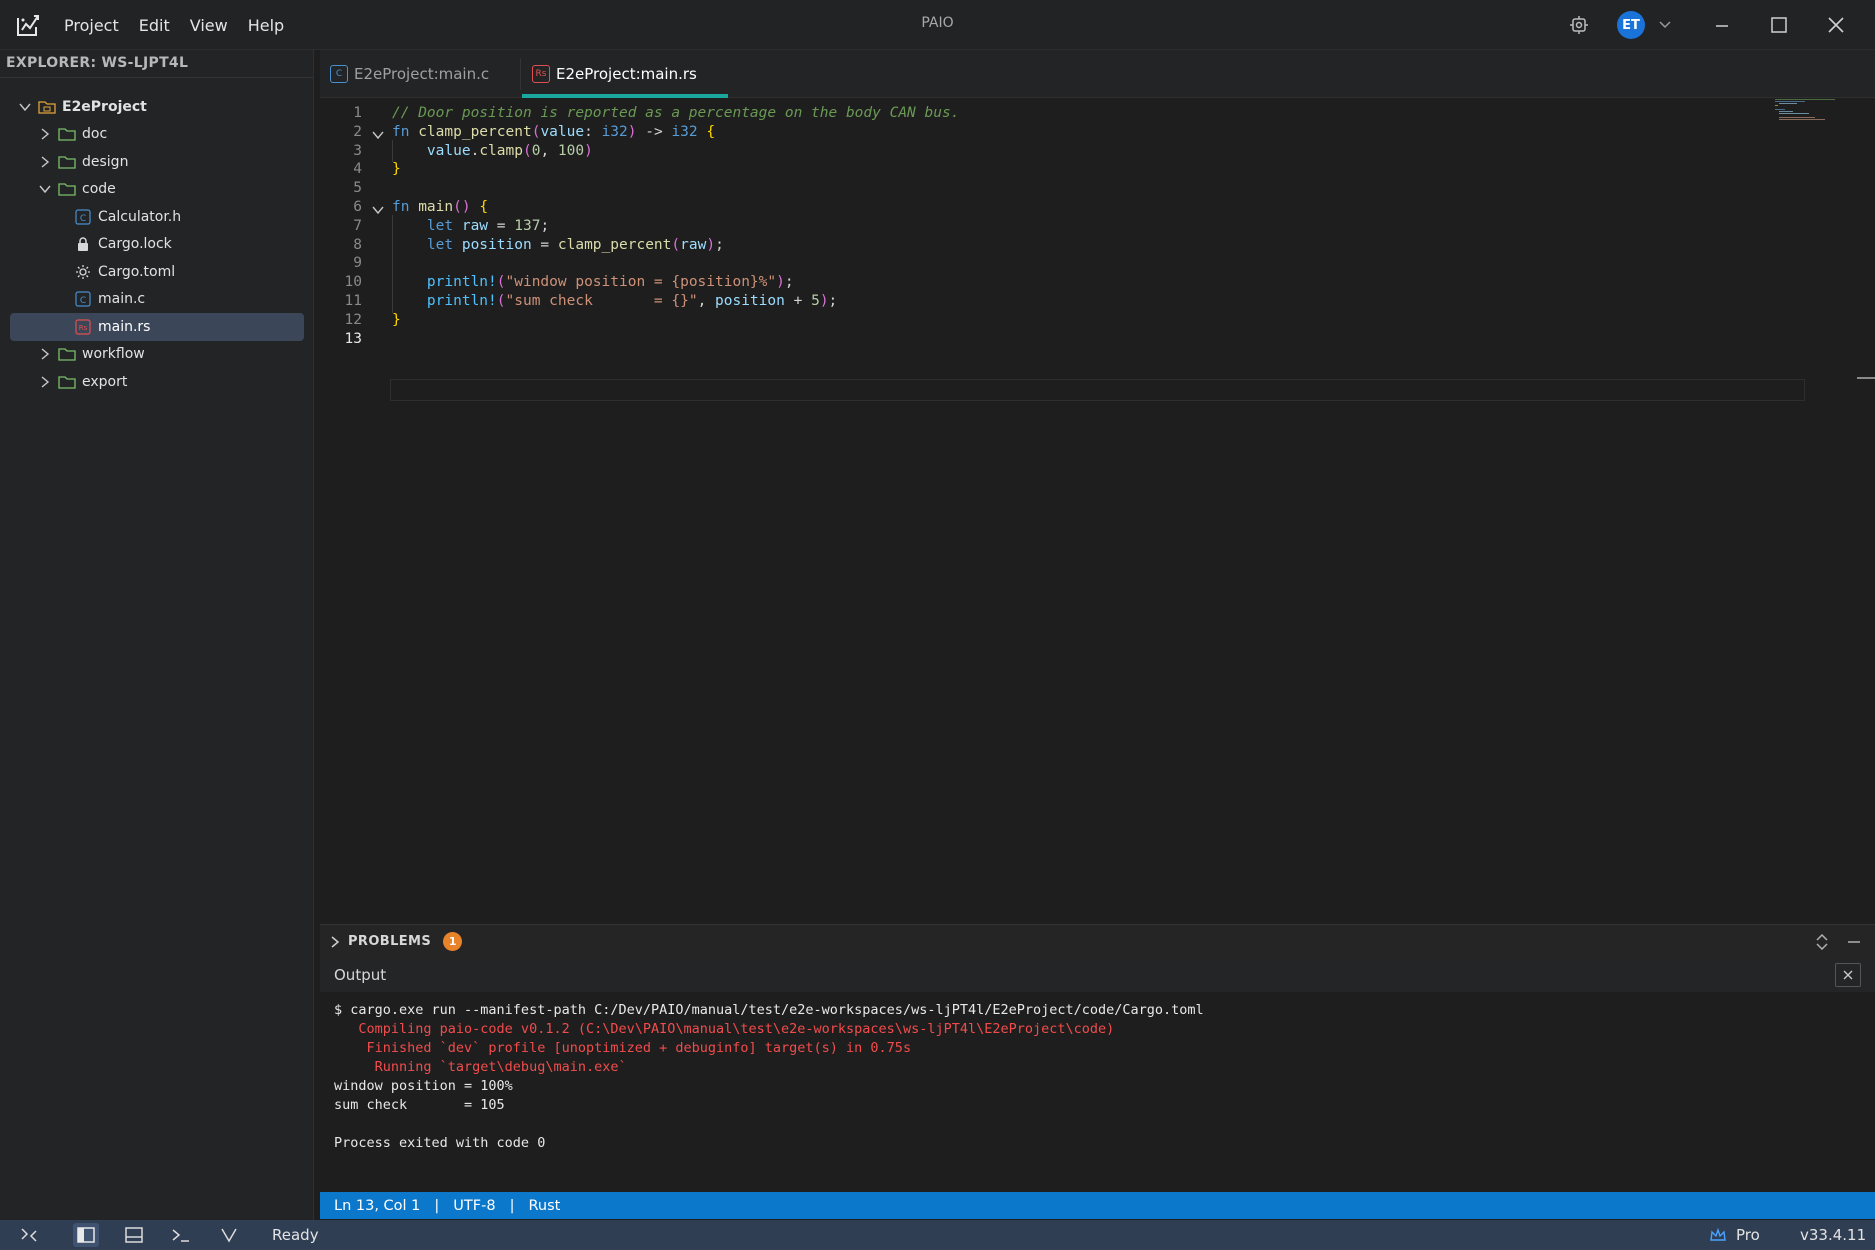 This screenshot has width=1875, height=1250. Describe the element at coordinates (83, 272) in the screenshot. I see `gear-icon` at that location.